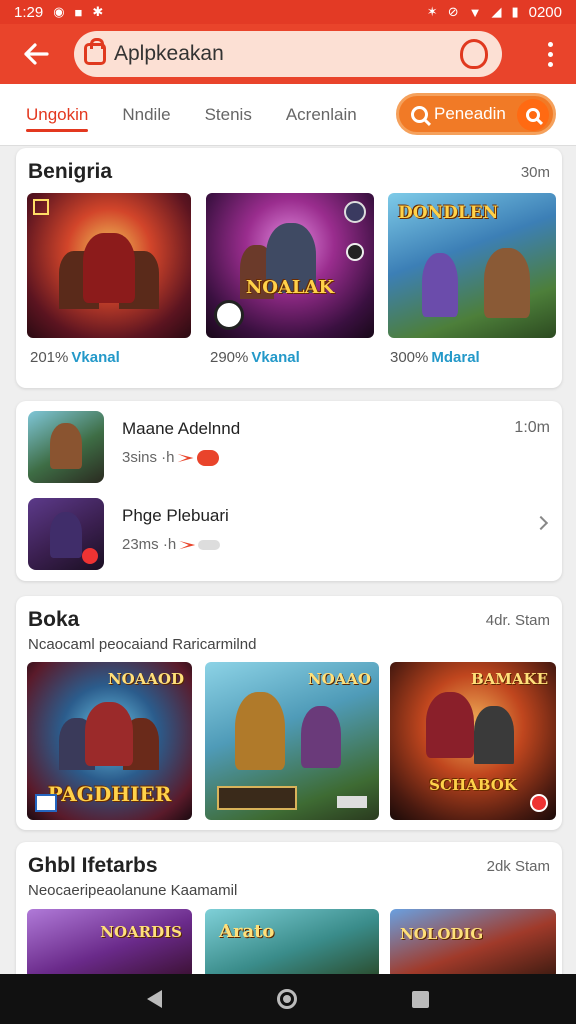 This screenshot has width=576, height=1024. I want to click on status-time: 1:29, so click(29, 12).